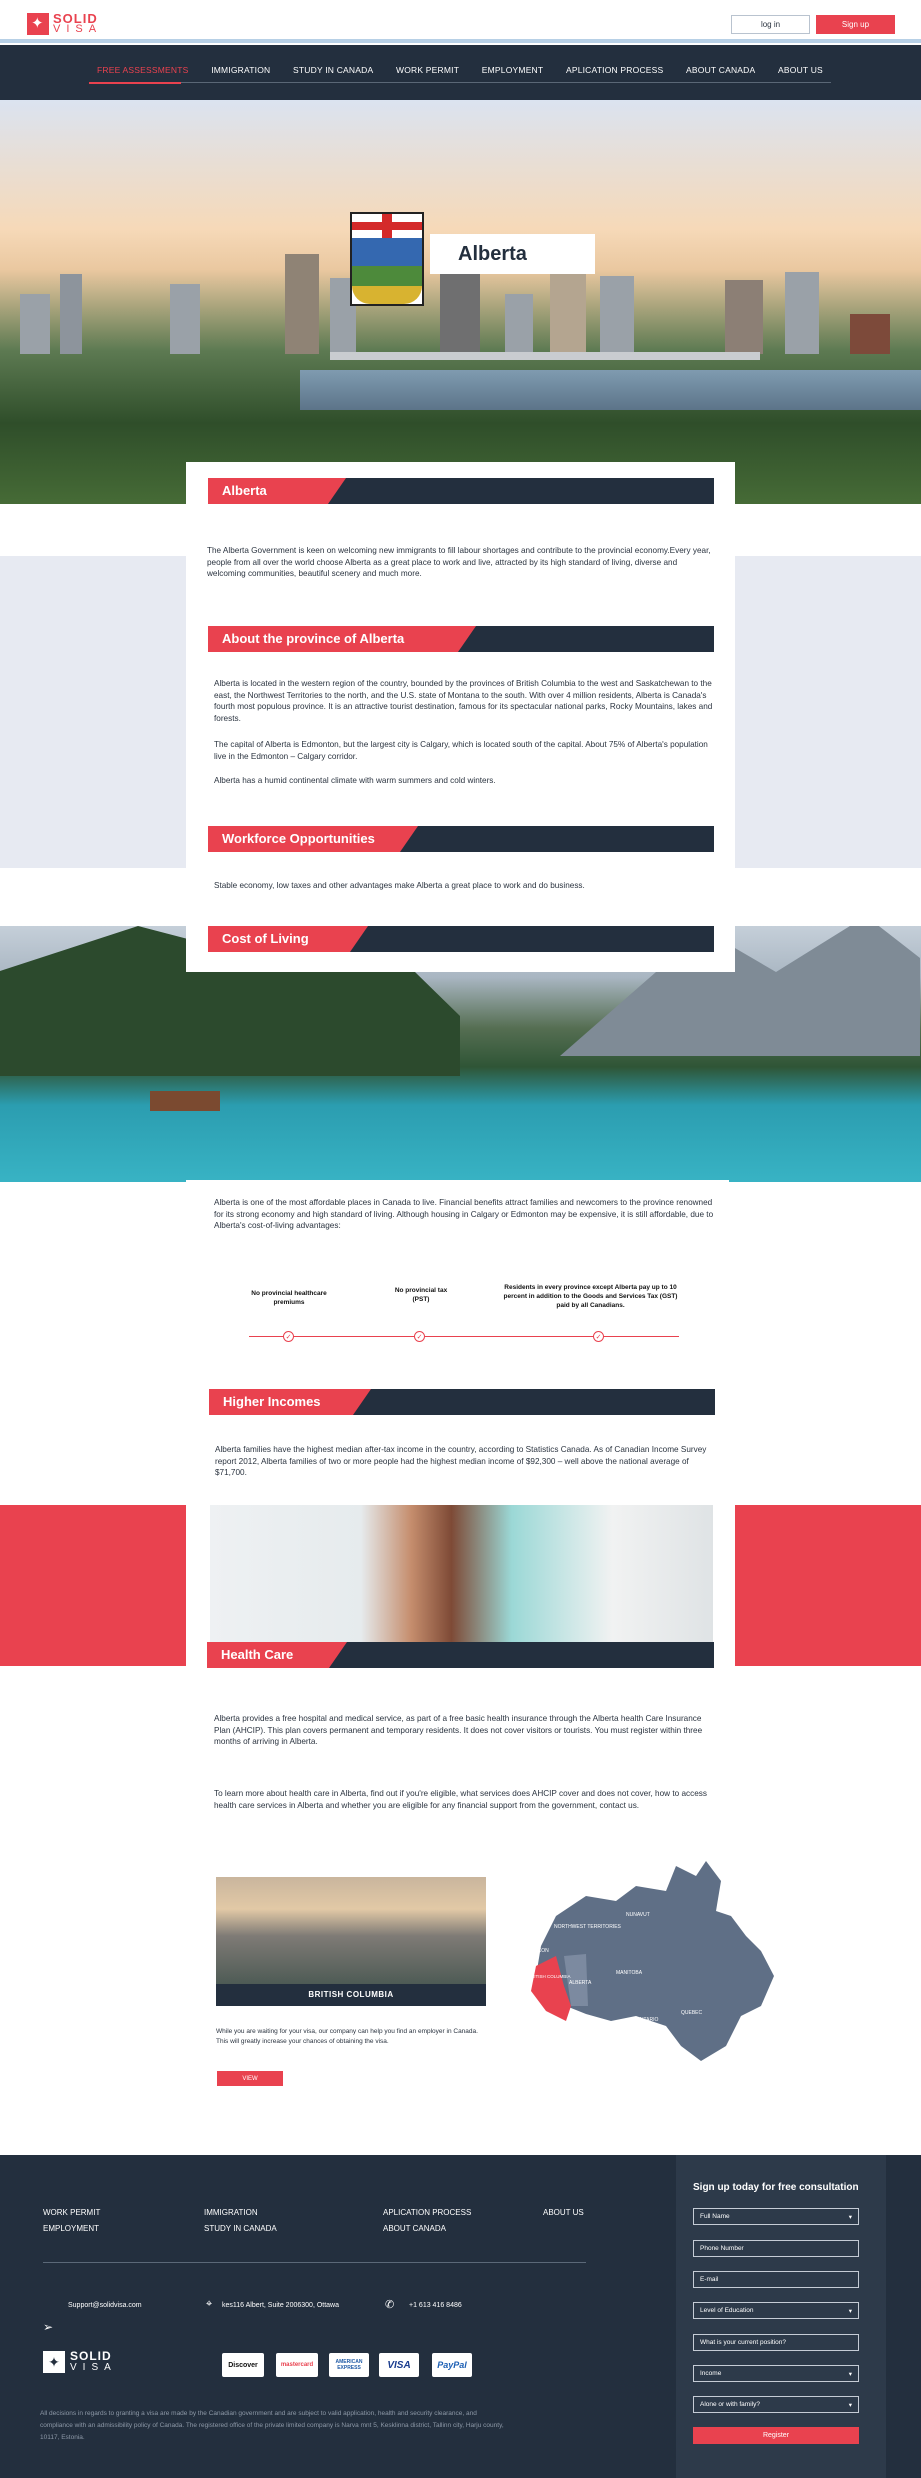 This screenshot has width=921, height=2478. I want to click on email-field: E-mail, so click(776, 2279).